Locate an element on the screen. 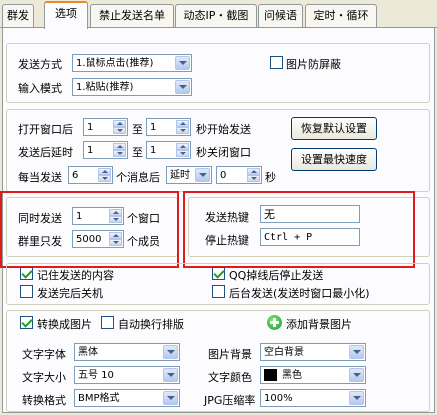 Image resolution: width=437 pixels, height=415 pixels. jpg-quality-label: JPG压缩率 is located at coordinates (230, 400).